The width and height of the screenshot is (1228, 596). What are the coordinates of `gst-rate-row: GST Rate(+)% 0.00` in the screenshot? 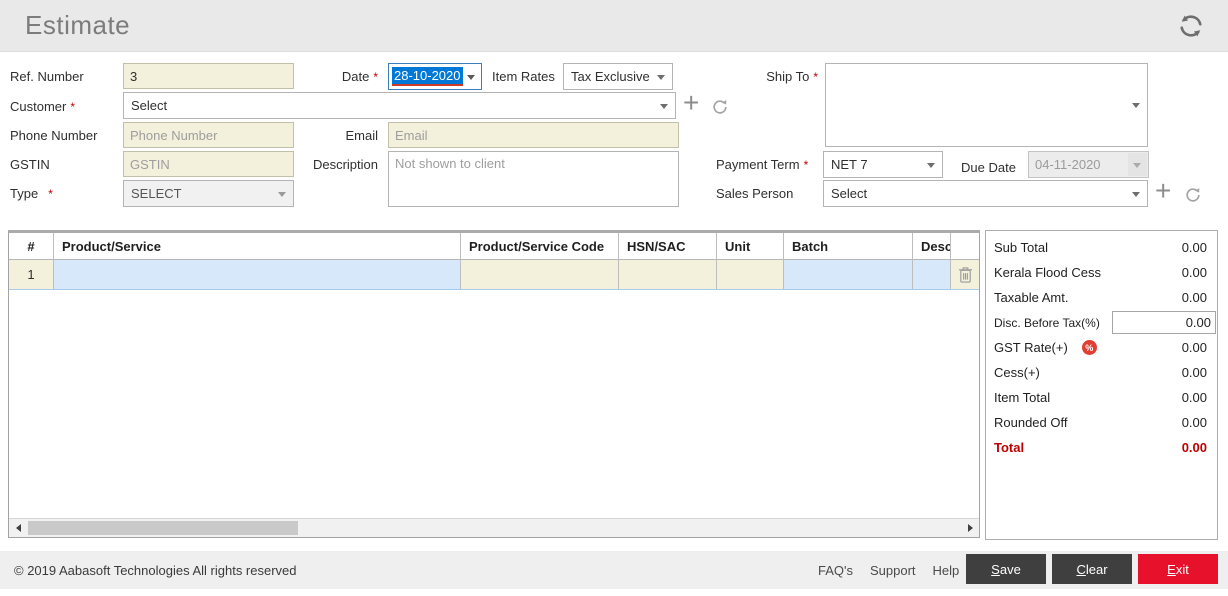 It's located at (1100, 347).